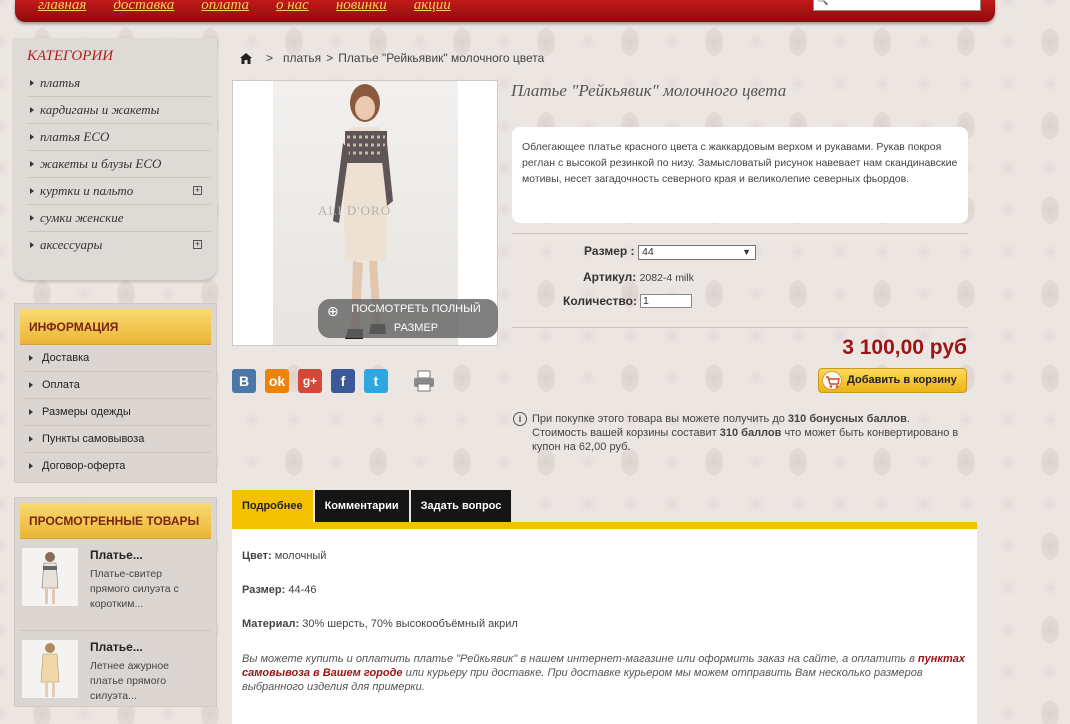 Image resolution: width=1070 pixels, height=724 pixels. What do you see at coordinates (847, 419) in the screenshot?
I see `bonus-points: 310 бонусных баллов` at bounding box center [847, 419].